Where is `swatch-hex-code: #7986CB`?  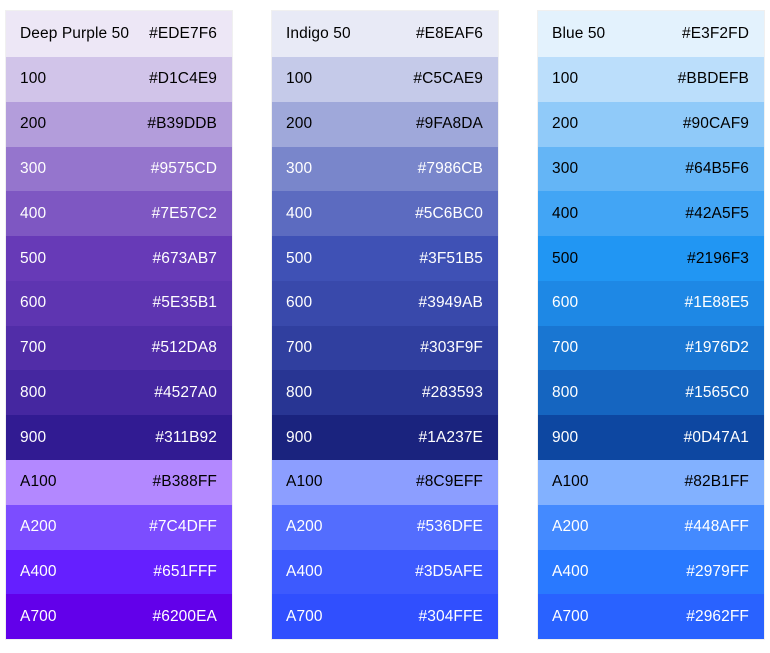 swatch-hex-code: #7986CB is located at coordinates (450, 169).